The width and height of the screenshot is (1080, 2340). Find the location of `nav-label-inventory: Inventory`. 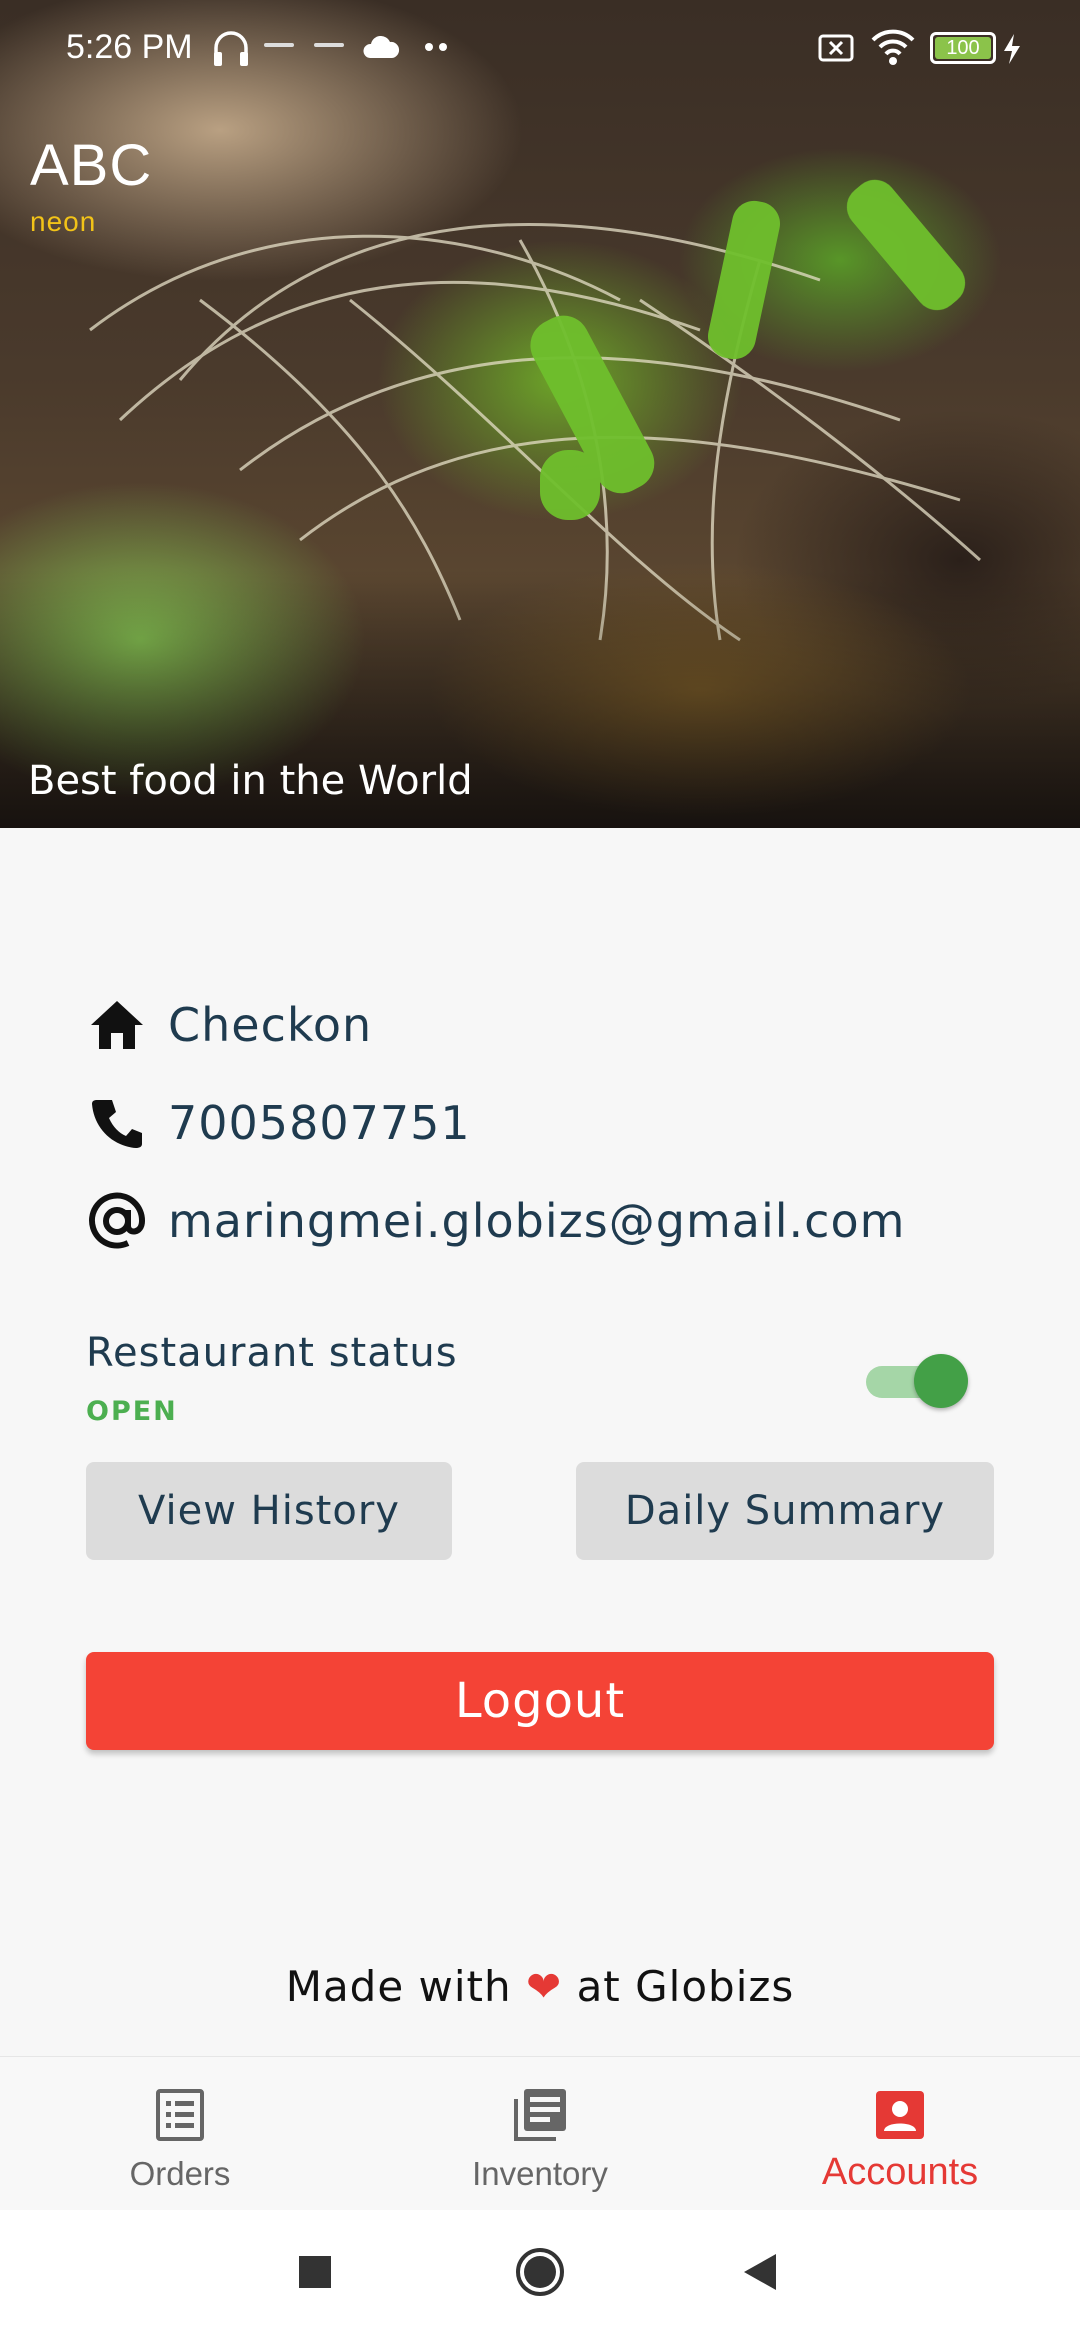

nav-label-inventory: Inventory is located at coordinates (540, 2173).